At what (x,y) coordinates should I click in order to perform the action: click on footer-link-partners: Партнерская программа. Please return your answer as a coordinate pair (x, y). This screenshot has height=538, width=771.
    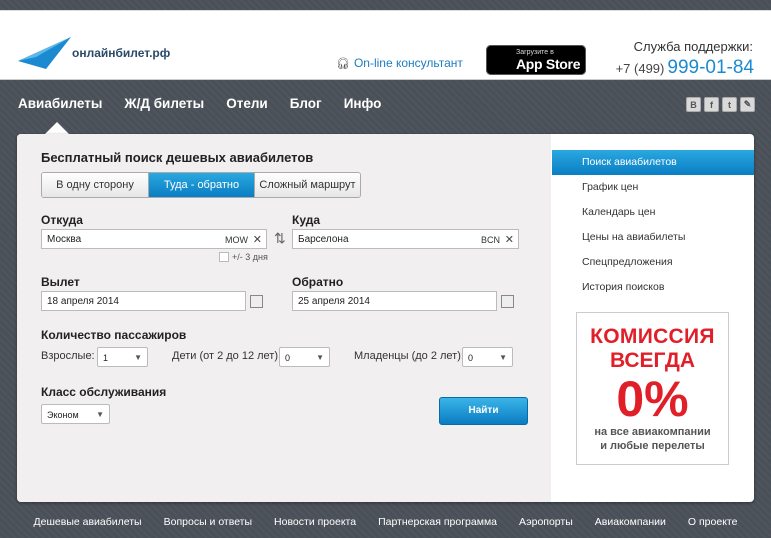
    Looking at the image, I should click on (437, 522).